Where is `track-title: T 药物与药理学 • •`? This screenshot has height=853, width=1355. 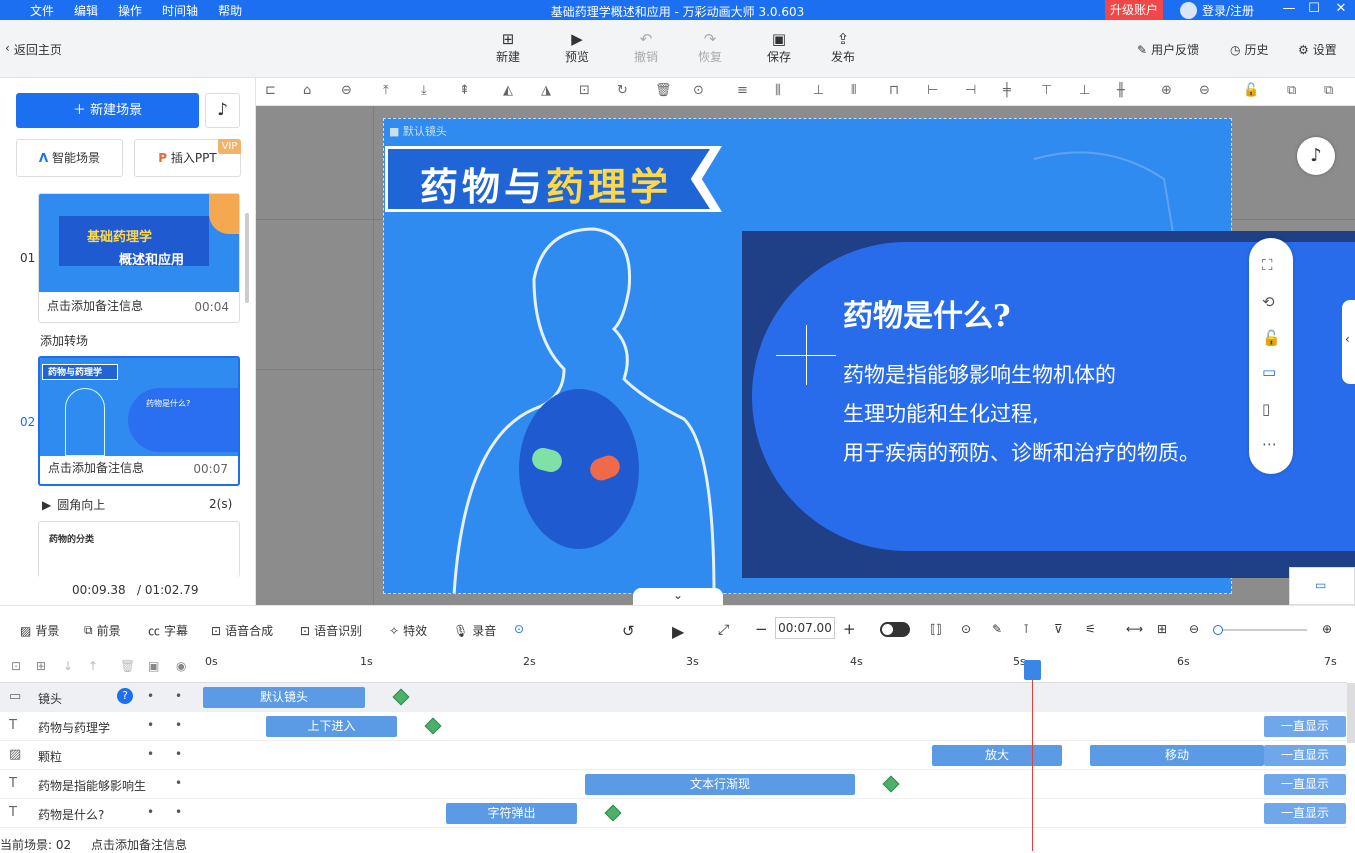 track-title: T 药物与药理学 • • is located at coordinates (101, 726).